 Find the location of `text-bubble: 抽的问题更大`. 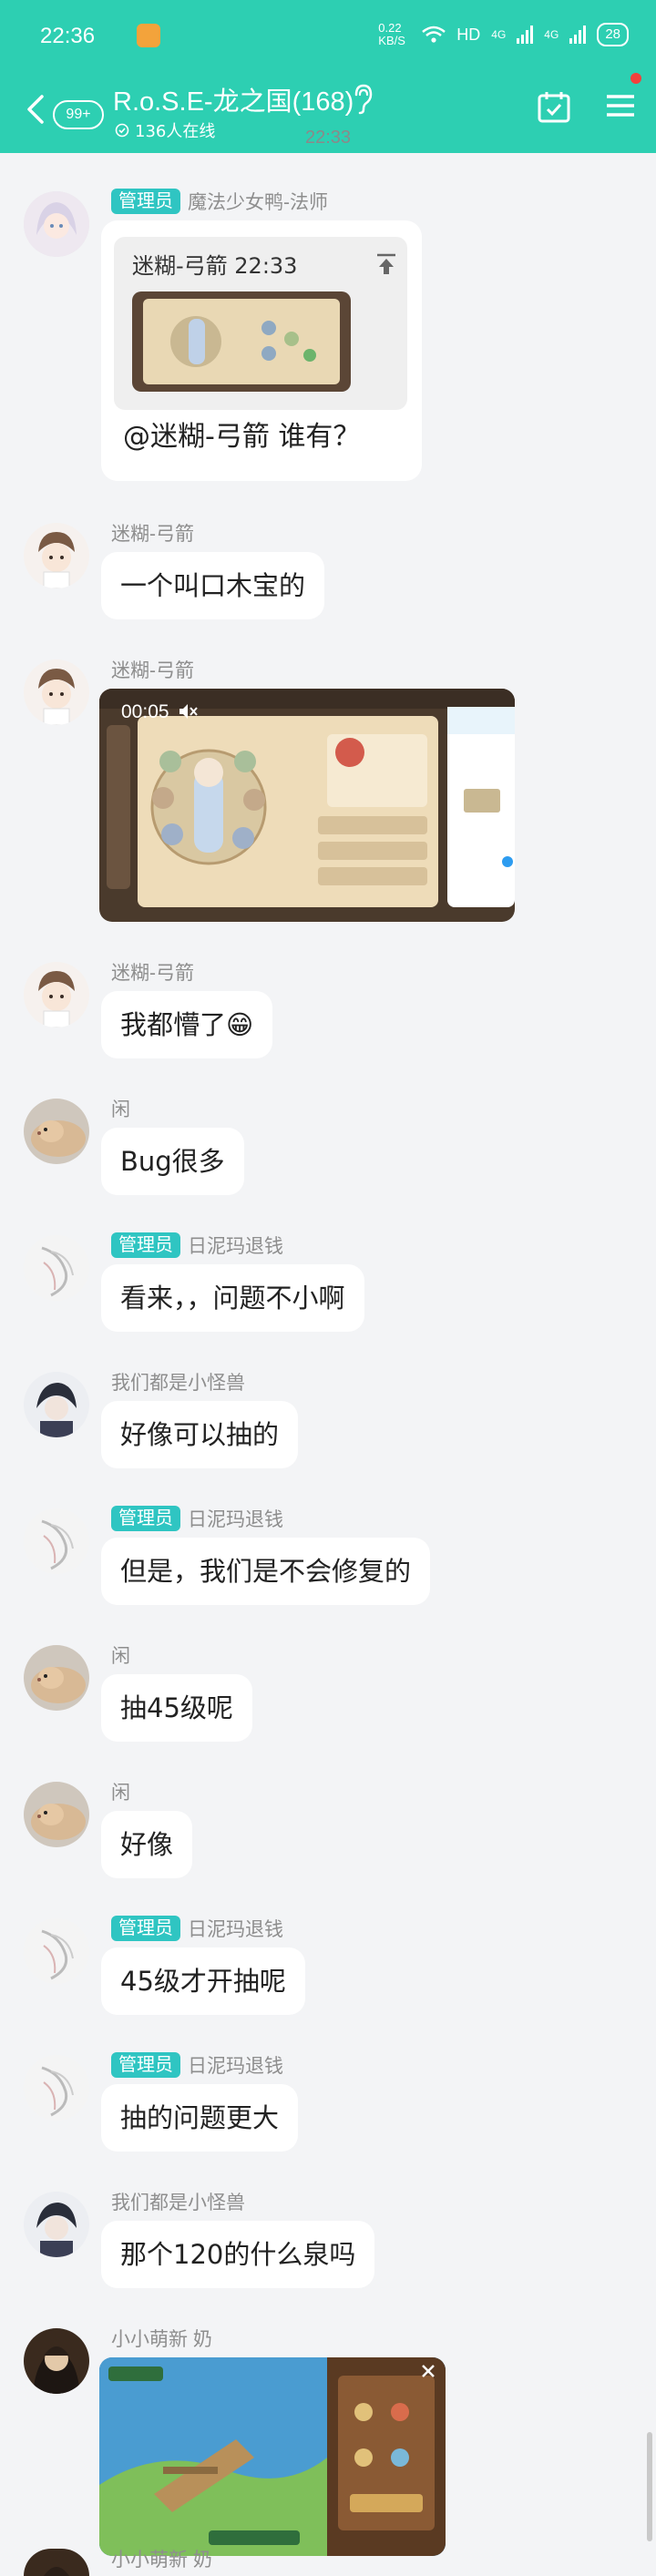

text-bubble: 抽的问题更大 is located at coordinates (200, 2118).